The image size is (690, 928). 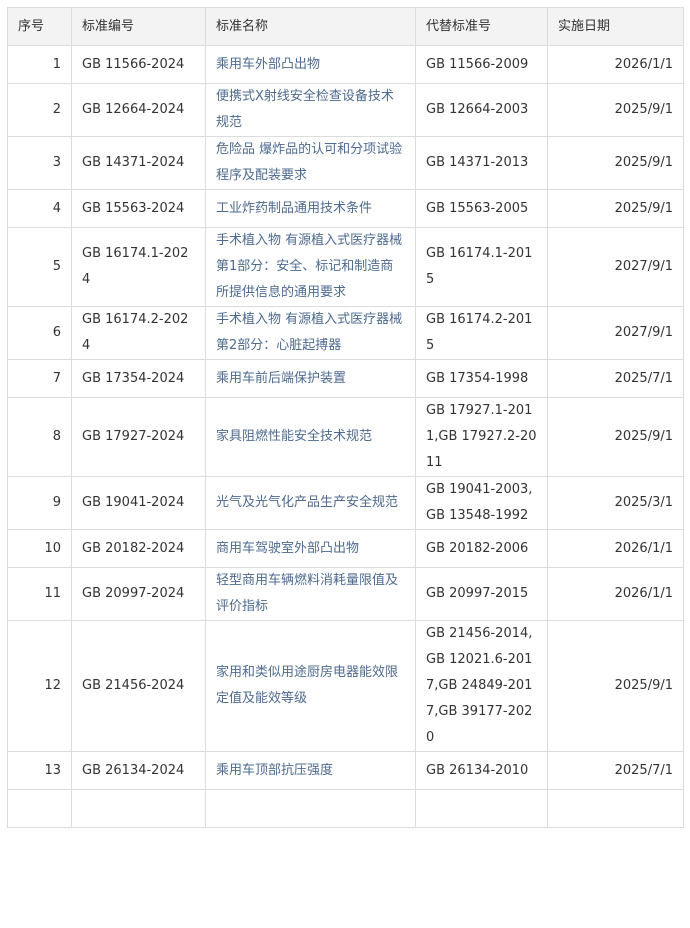 What do you see at coordinates (310, 770) in the screenshot?
I see `cell-name: 乘用车顶部抗压强度` at bounding box center [310, 770].